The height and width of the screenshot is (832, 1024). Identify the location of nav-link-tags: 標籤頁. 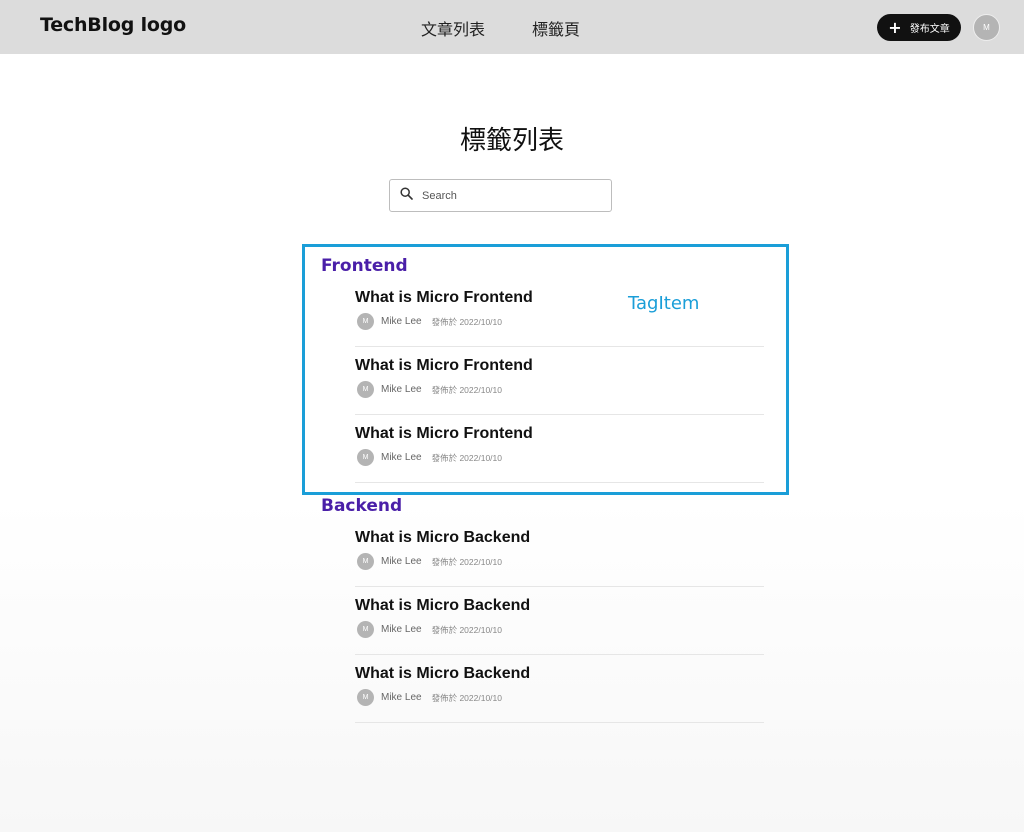
(556, 28).